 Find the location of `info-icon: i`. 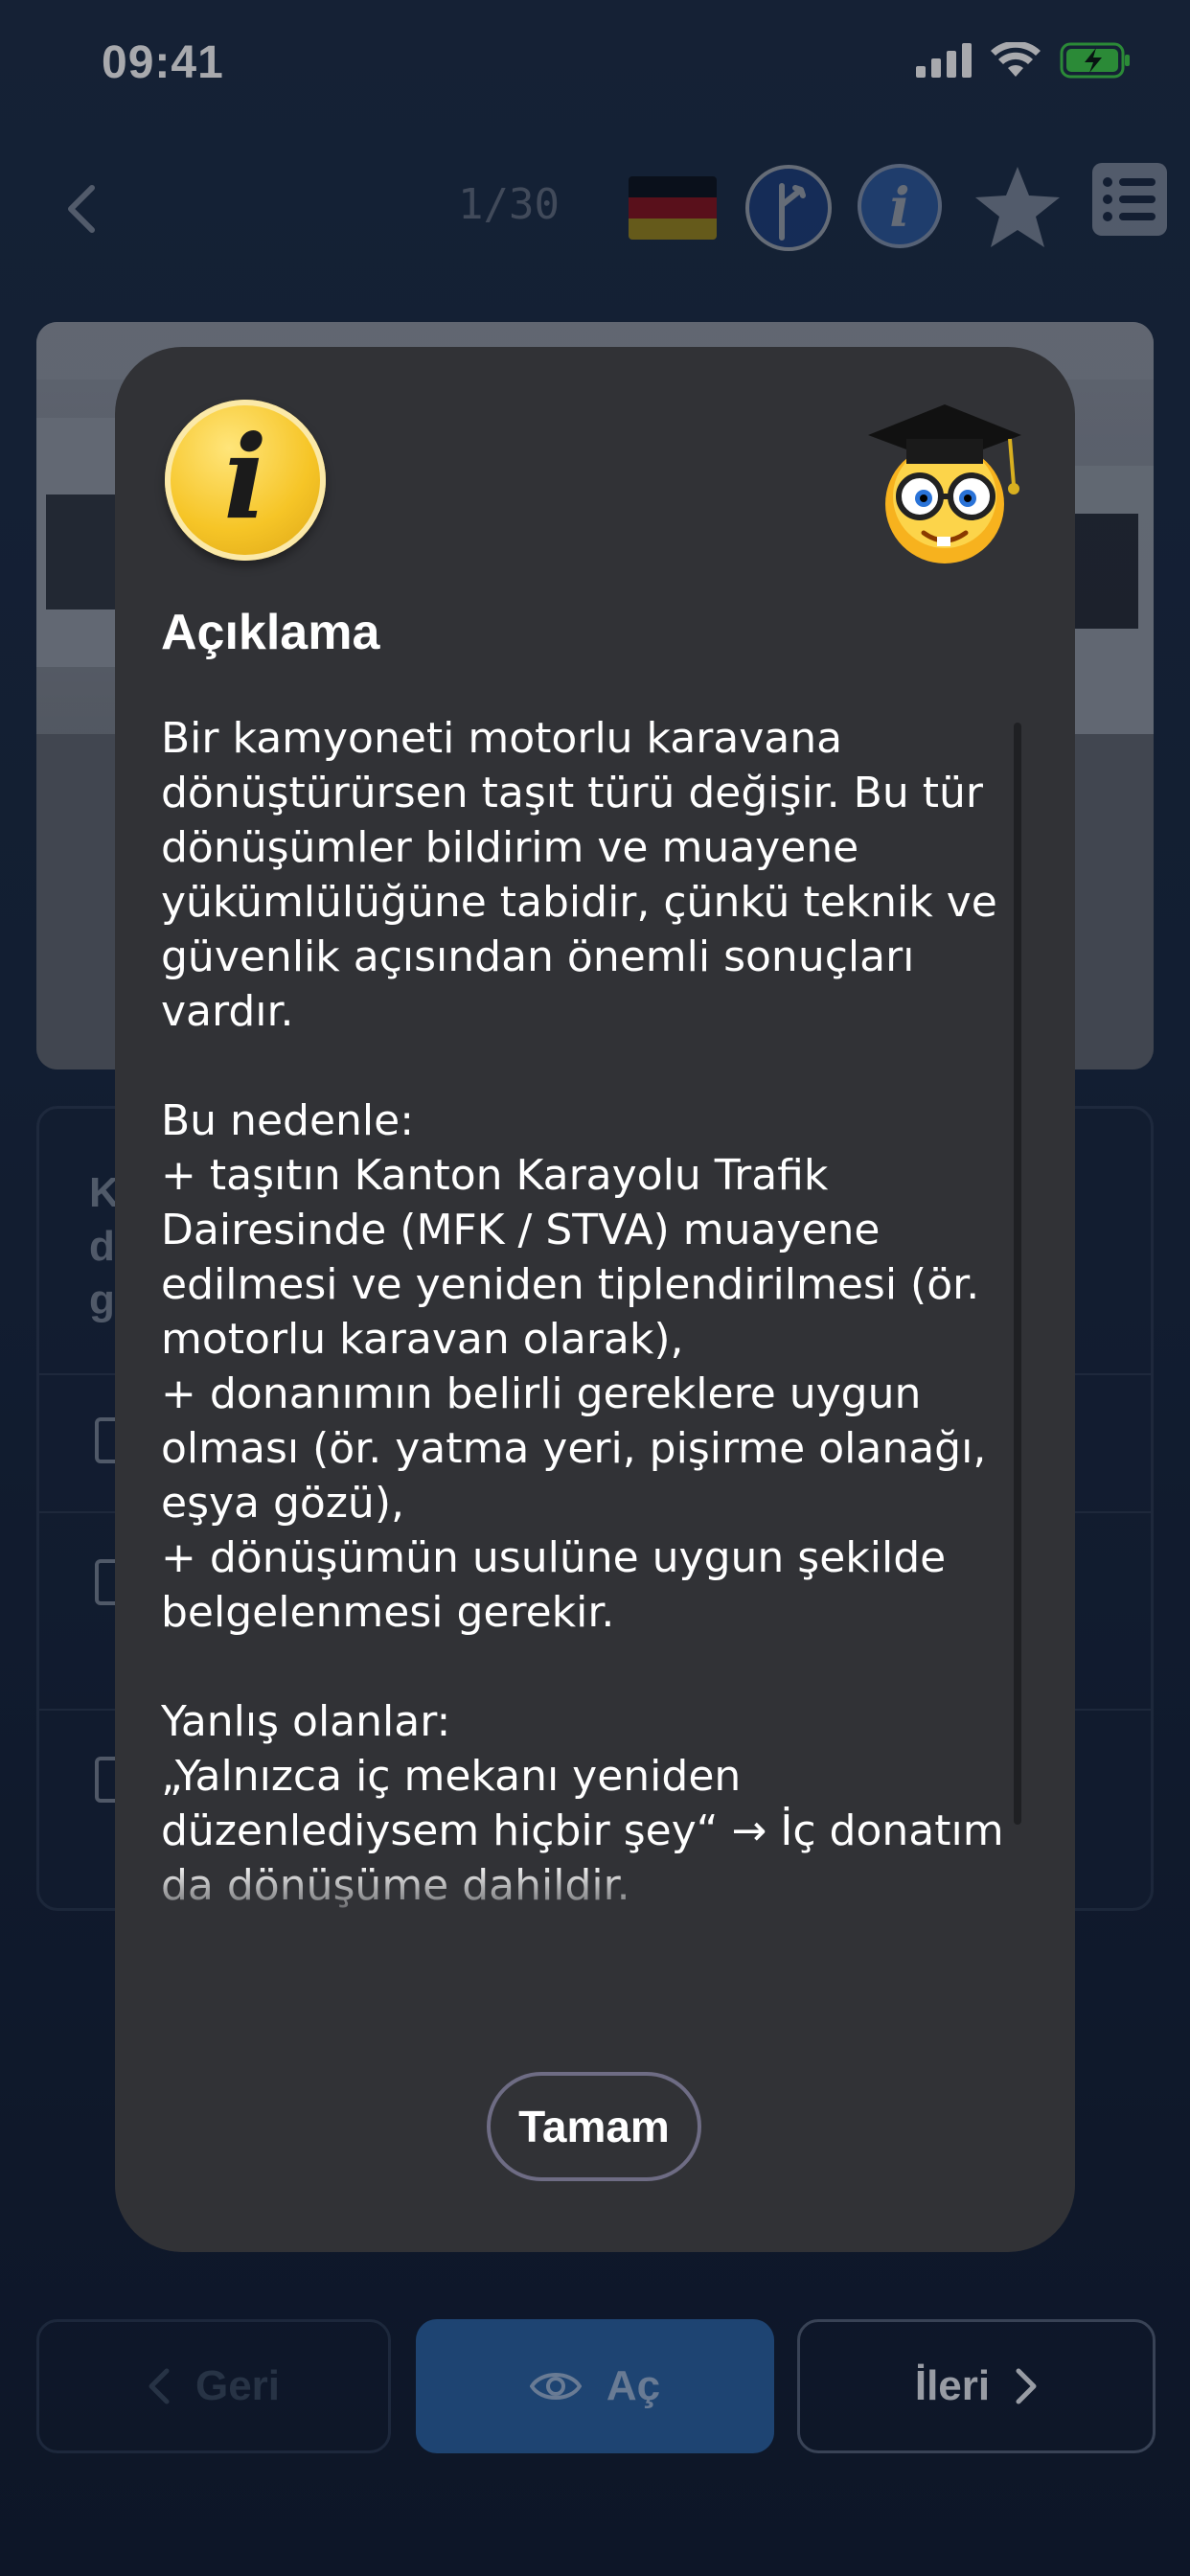

info-icon: i is located at coordinates (246, 480).